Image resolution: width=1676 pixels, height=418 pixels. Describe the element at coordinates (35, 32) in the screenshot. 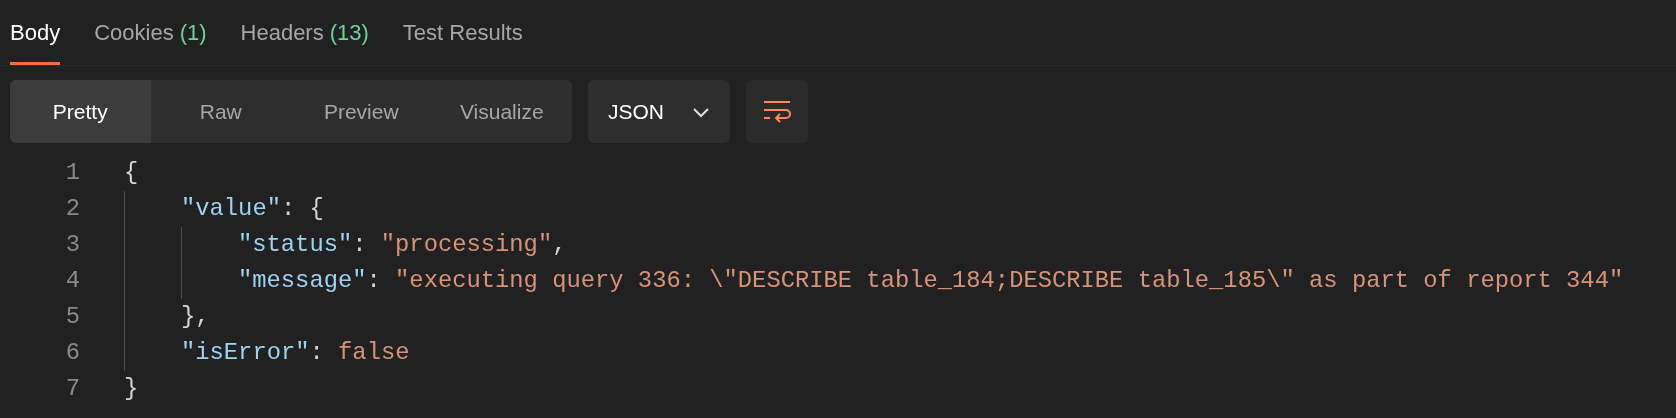

I see `tab: Body` at that location.